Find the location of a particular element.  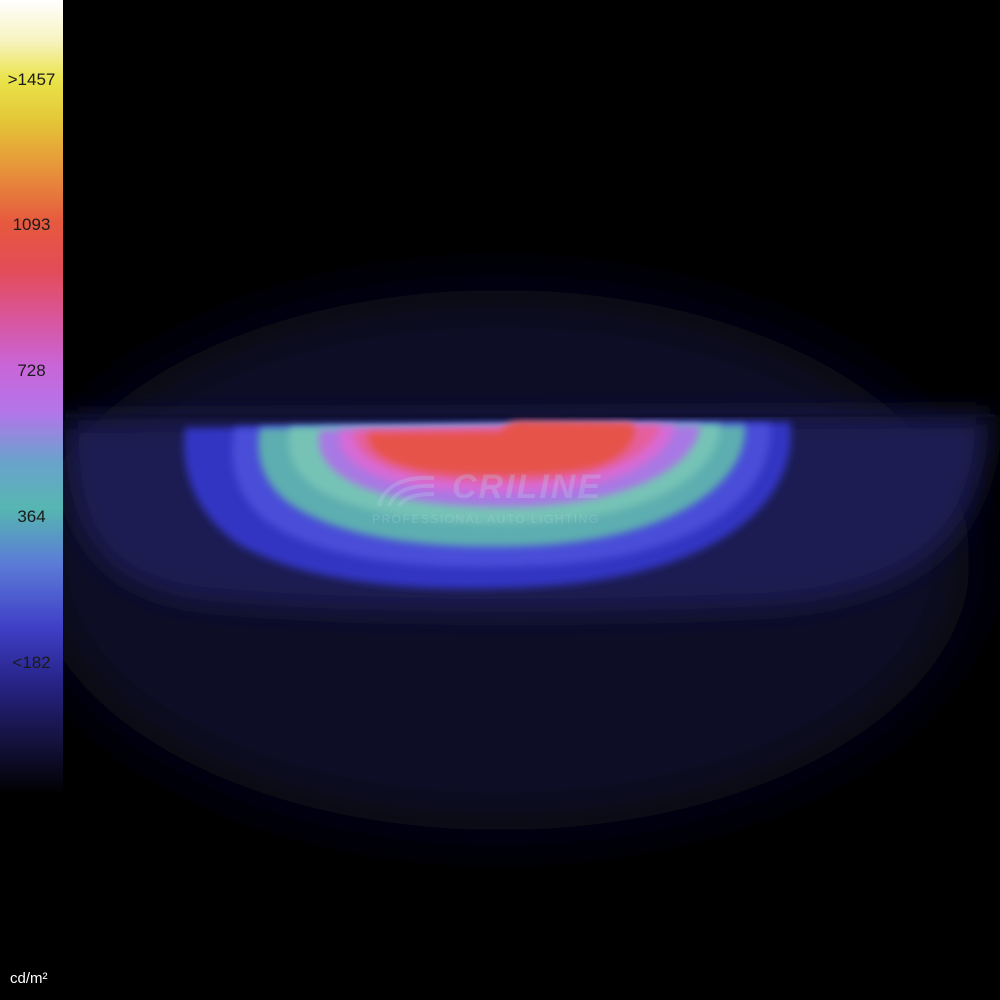

unit-label: cd/m² is located at coordinates (29, 978).